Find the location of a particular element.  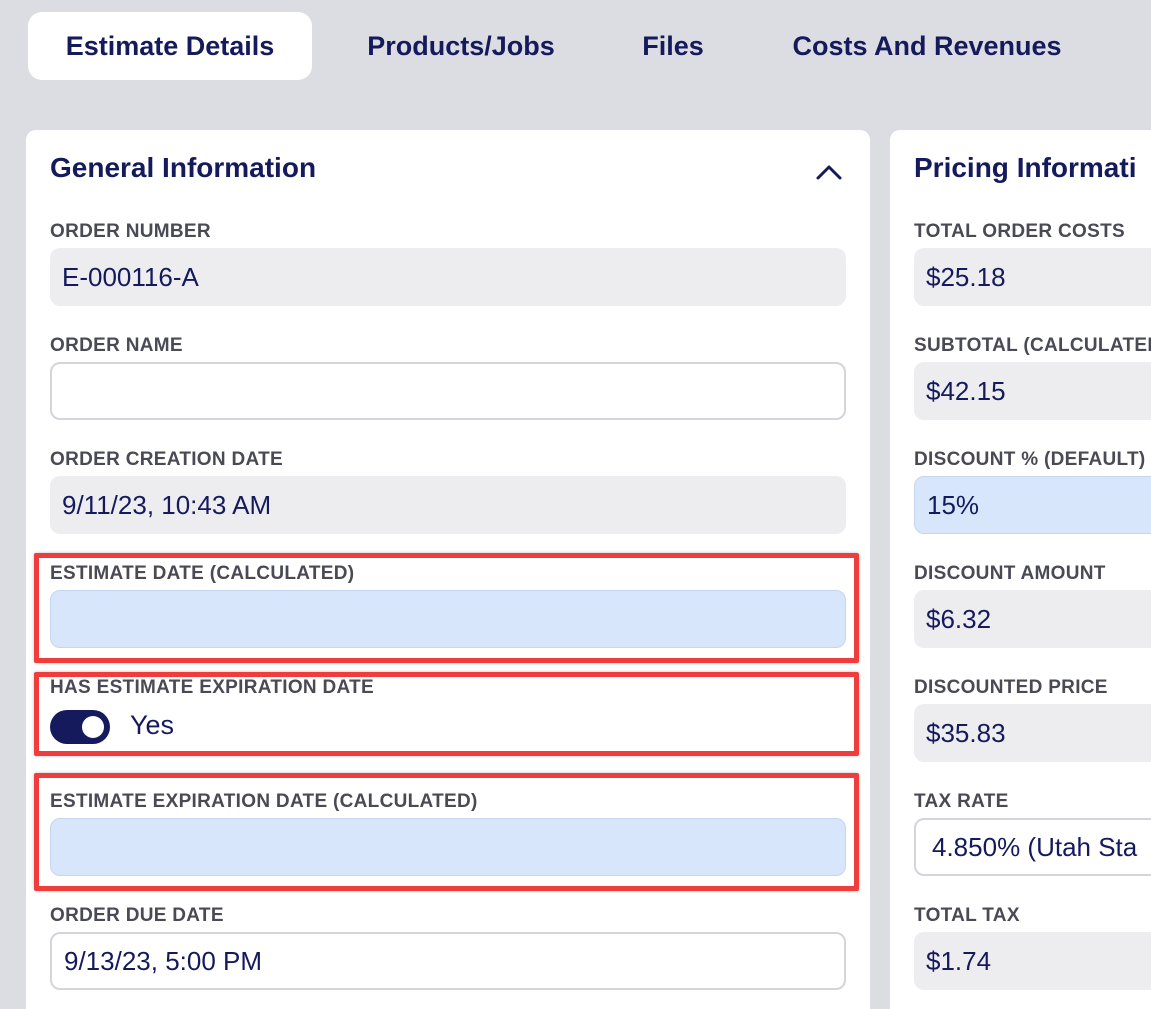

estimate-expiration-date-label: ESTIMATE EXPIRATION DATE (CALCULATED) is located at coordinates (264, 801).